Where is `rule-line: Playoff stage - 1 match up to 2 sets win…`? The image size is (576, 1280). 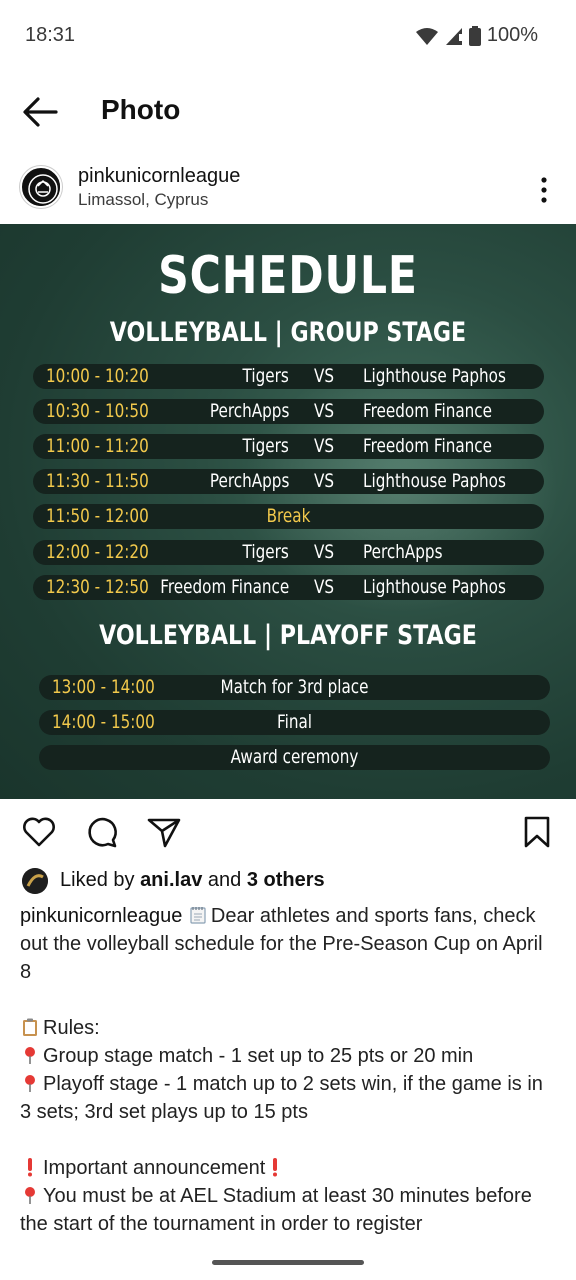 rule-line: Playoff stage - 1 match up to 2 sets win… is located at coordinates (285, 1098).